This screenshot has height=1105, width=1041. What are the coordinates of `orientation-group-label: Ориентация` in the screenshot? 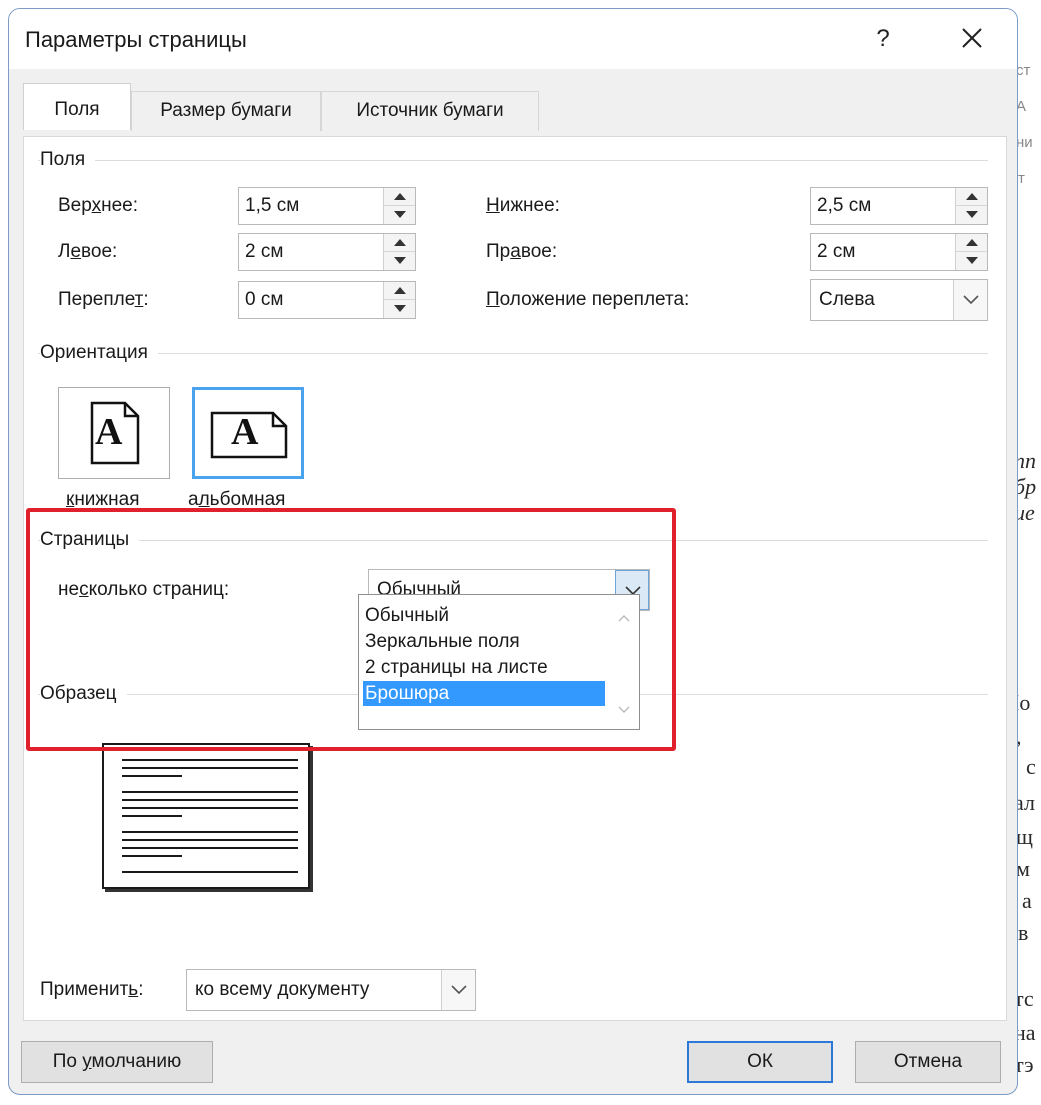 It's located at (99, 353).